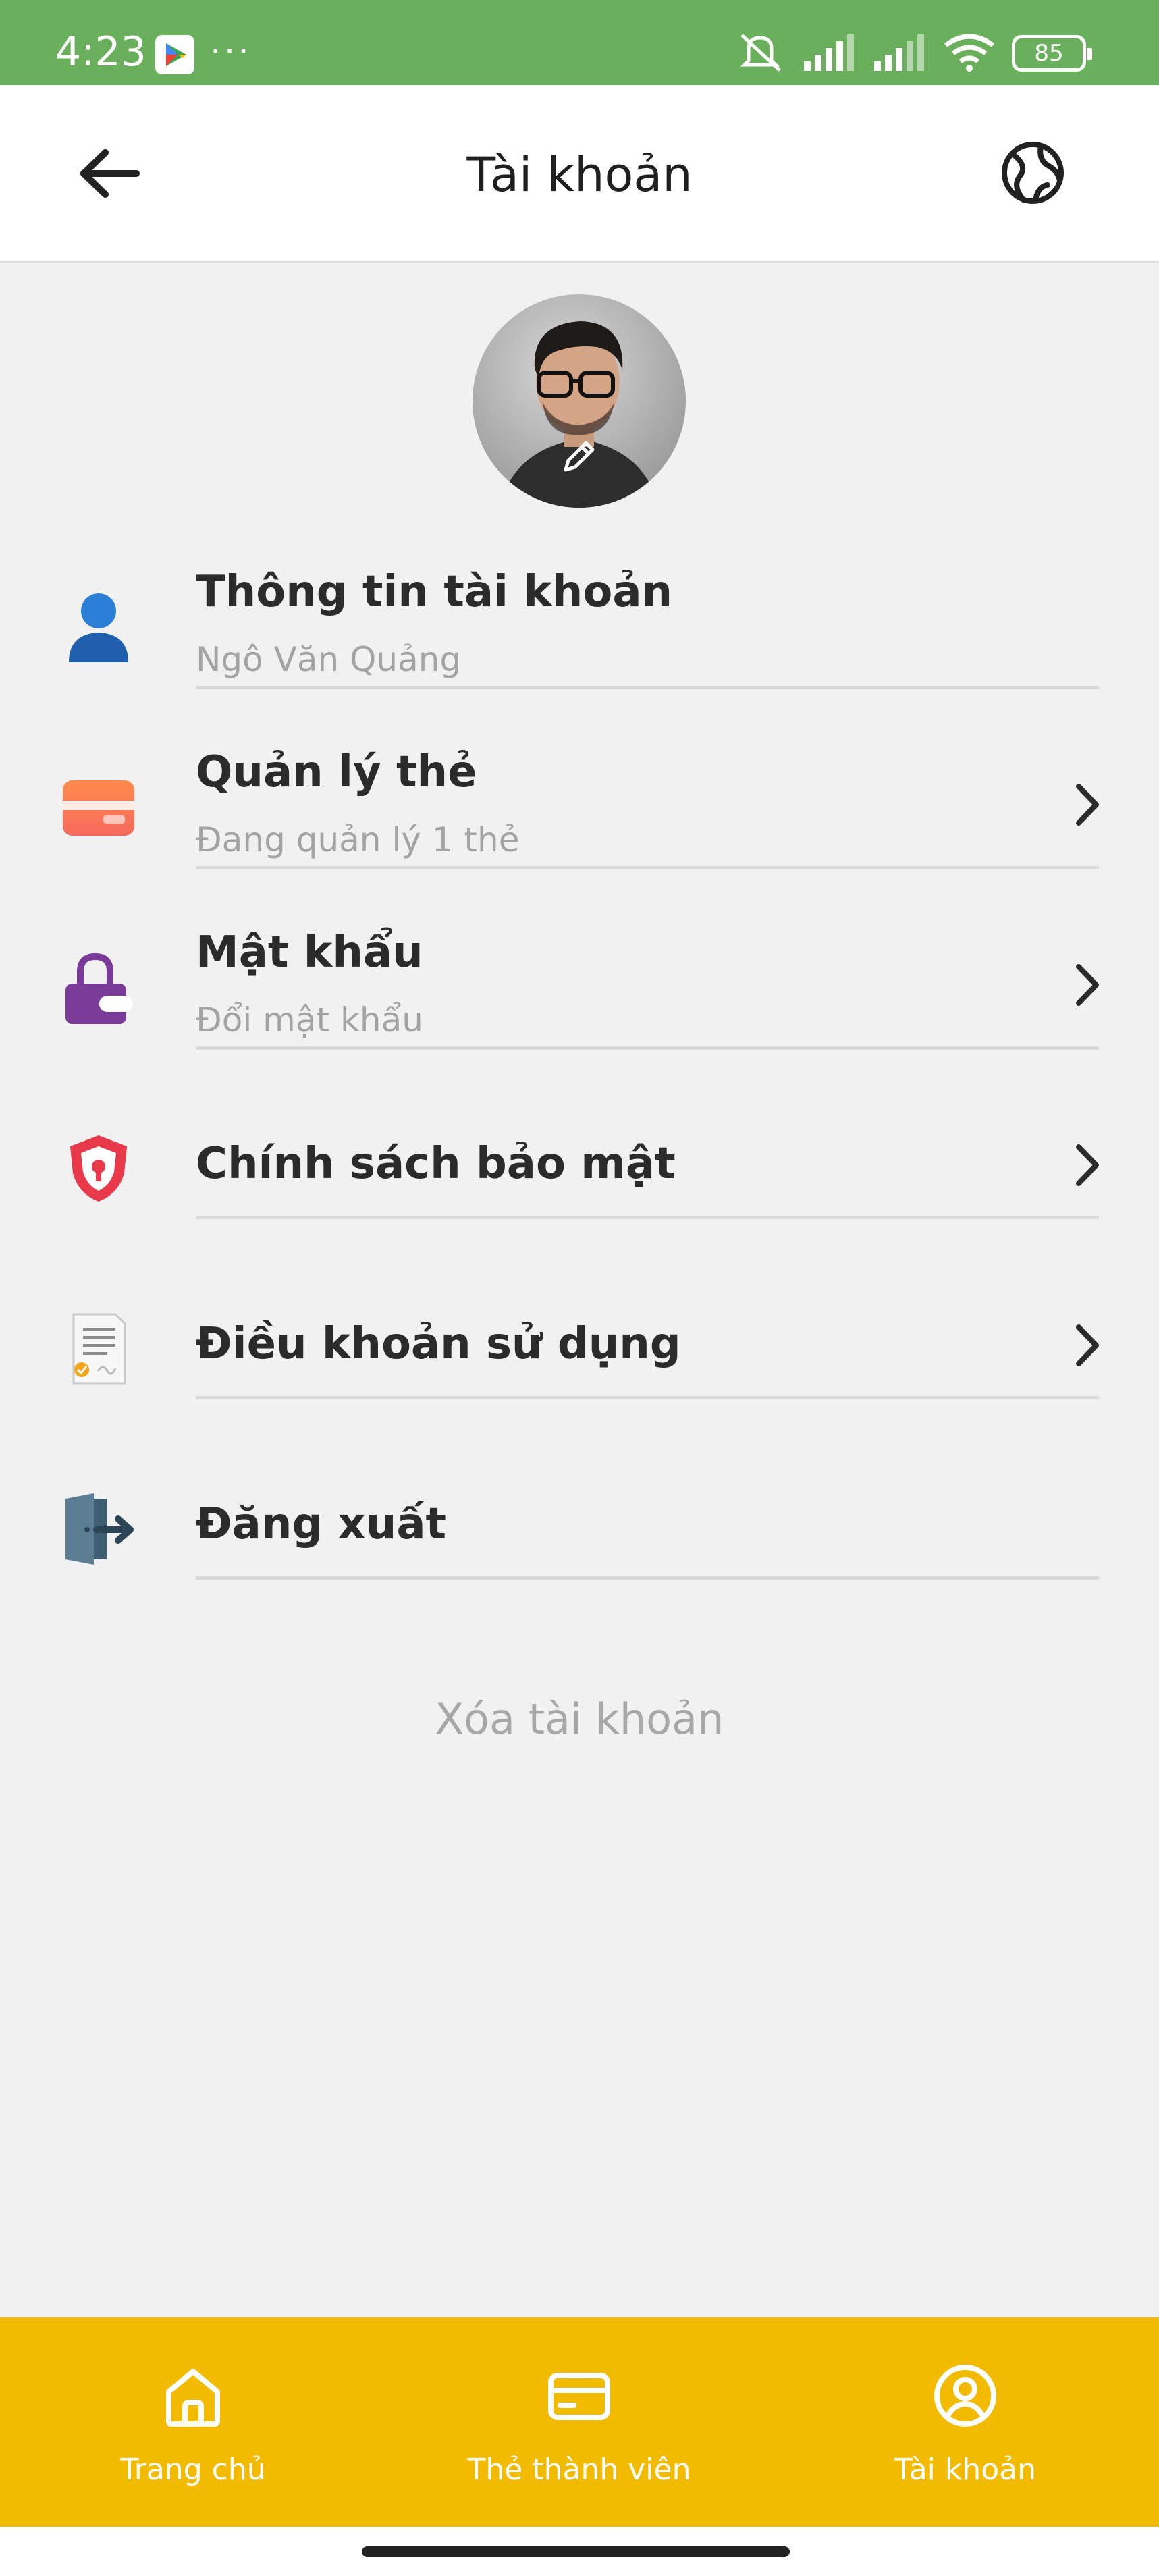 This screenshot has width=1159, height=2576. I want to click on status-bar: 4:23 ··· 85, so click(579, 43).